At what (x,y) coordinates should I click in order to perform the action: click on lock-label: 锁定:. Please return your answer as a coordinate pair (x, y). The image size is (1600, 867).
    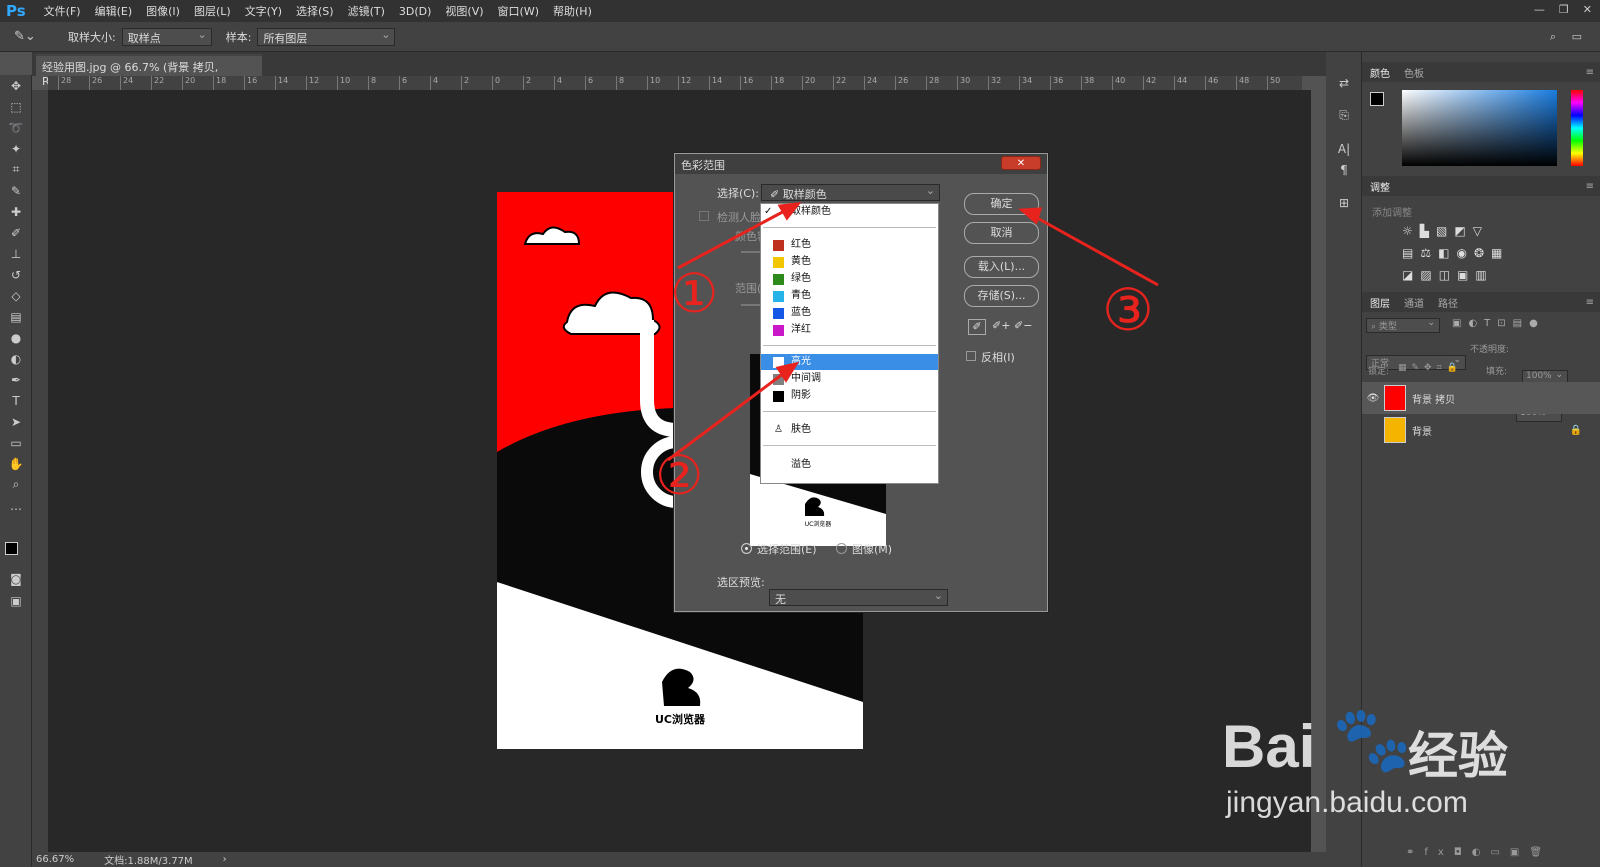
    Looking at the image, I should click on (1379, 372).